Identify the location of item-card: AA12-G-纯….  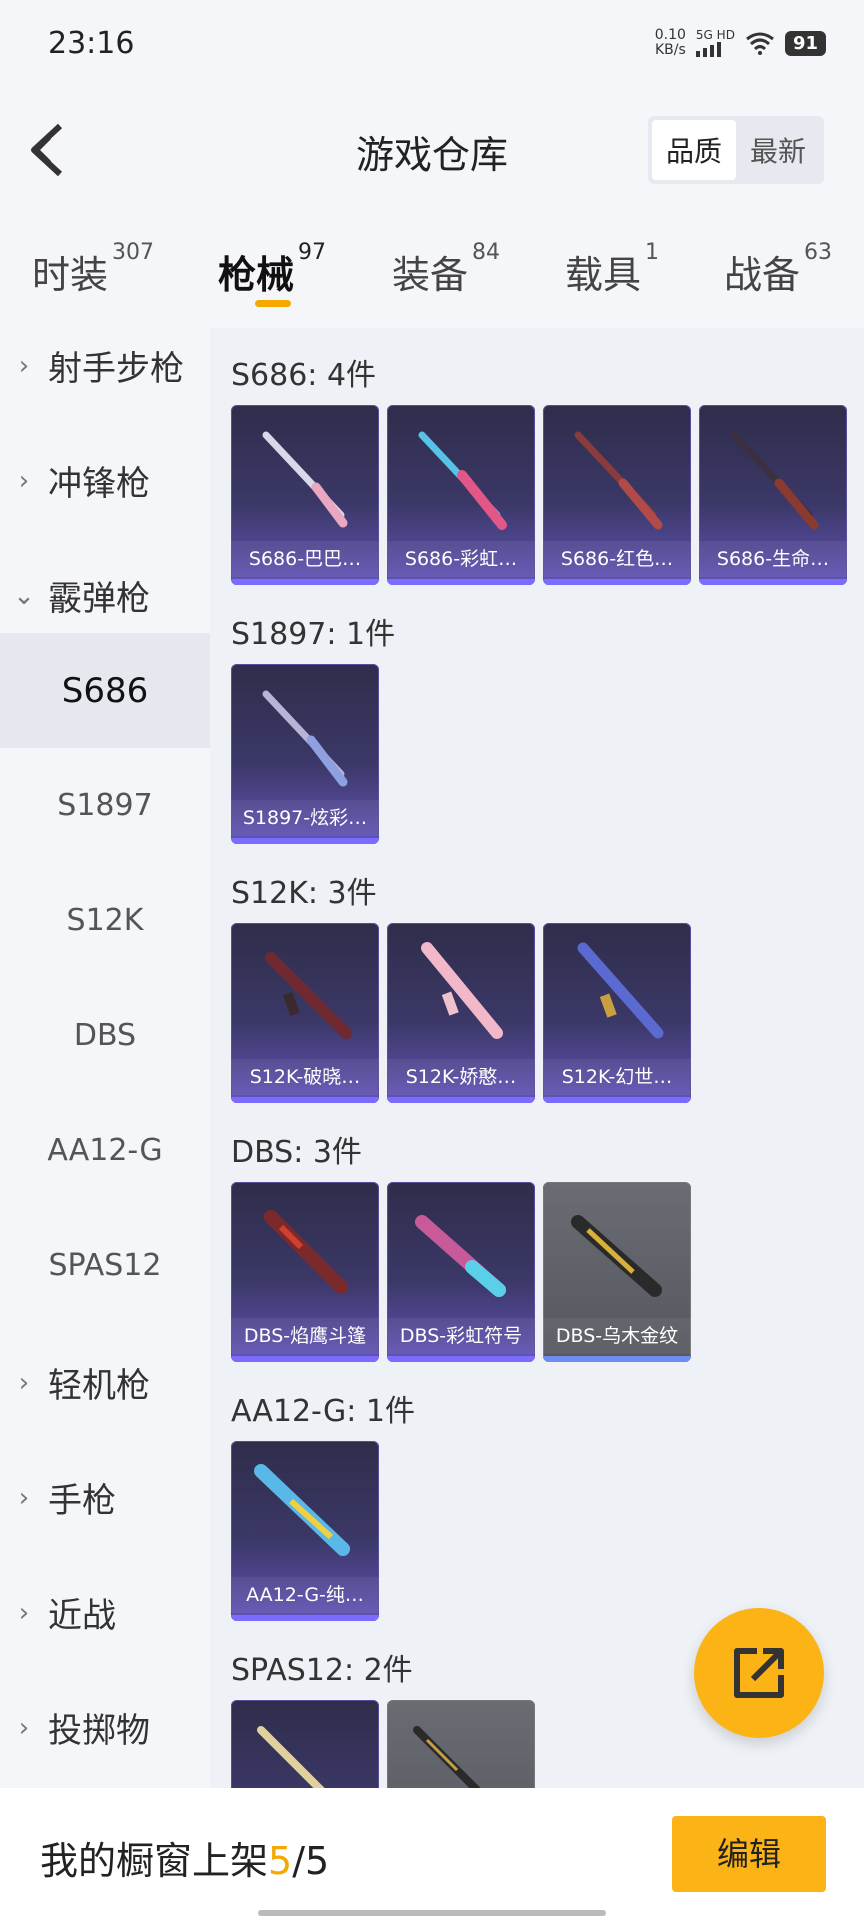
(305, 1531).